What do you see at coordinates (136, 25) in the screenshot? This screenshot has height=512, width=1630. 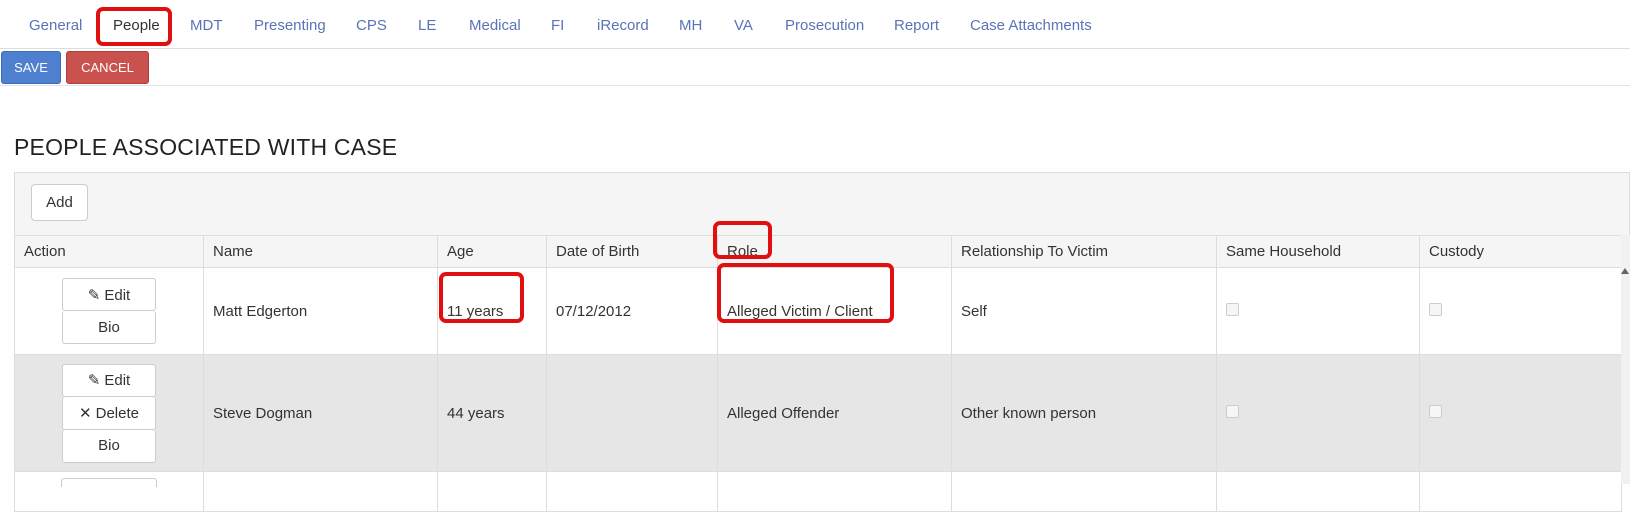 I see `tab-people: People` at bounding box center [136, 25].